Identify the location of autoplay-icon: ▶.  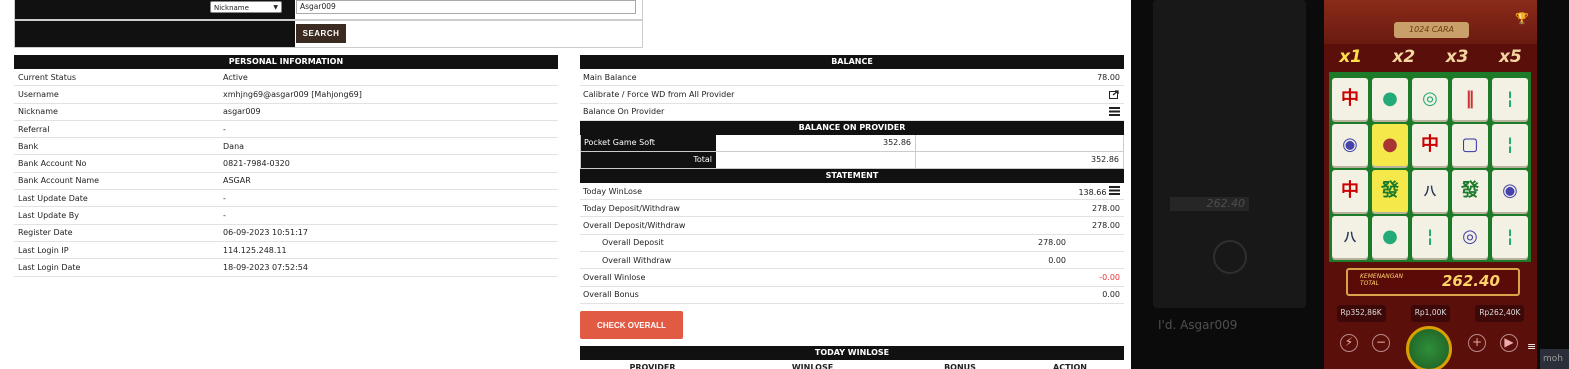
(1509, 343).